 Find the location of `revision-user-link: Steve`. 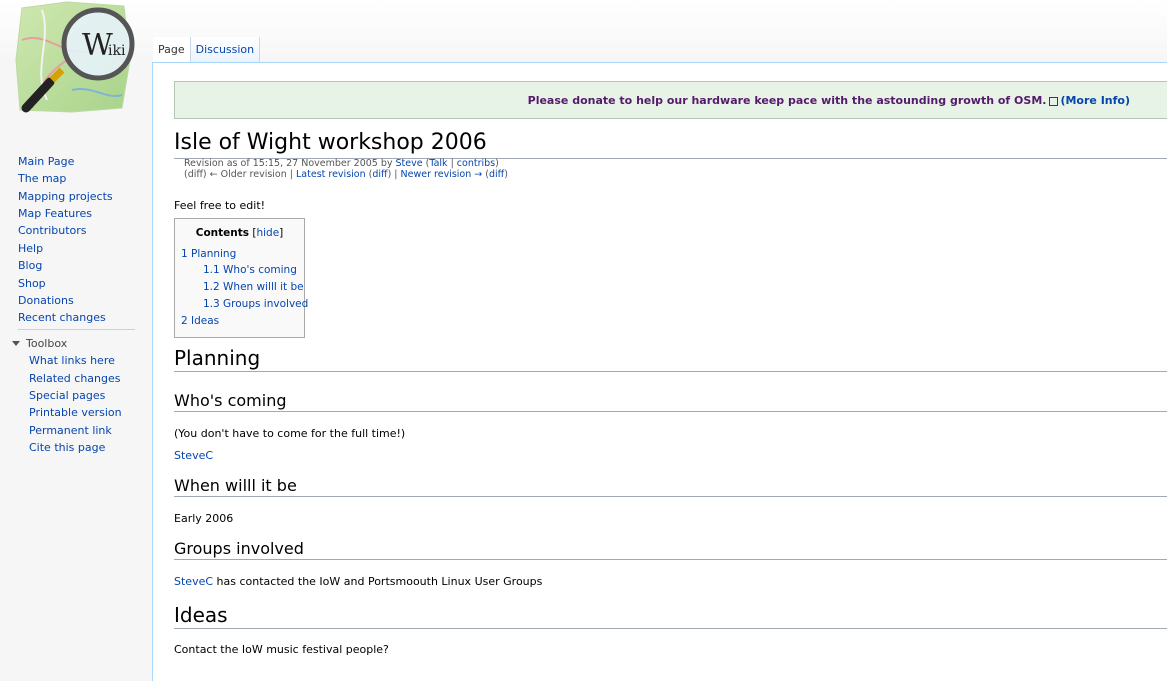

revision-user-link: Steve is located at coordinates (409, 163).